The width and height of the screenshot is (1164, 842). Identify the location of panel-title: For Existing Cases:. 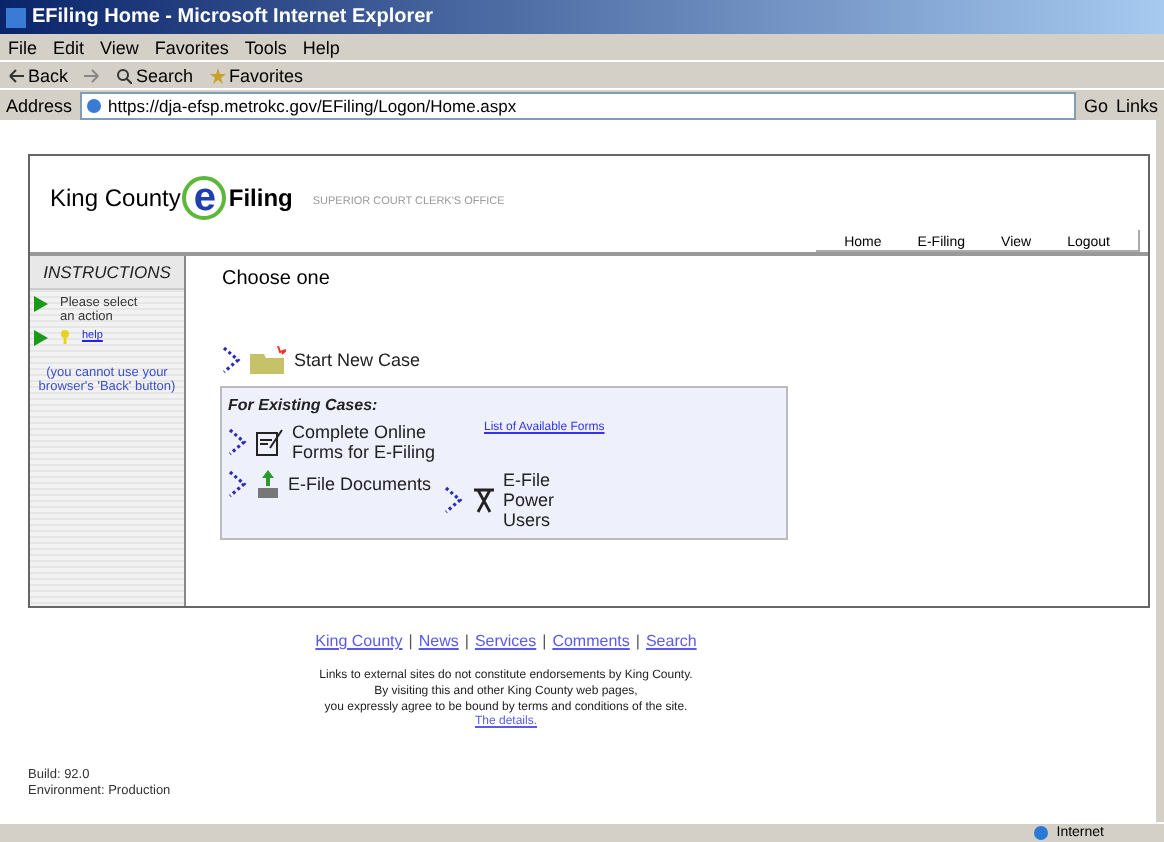
(304, 405).